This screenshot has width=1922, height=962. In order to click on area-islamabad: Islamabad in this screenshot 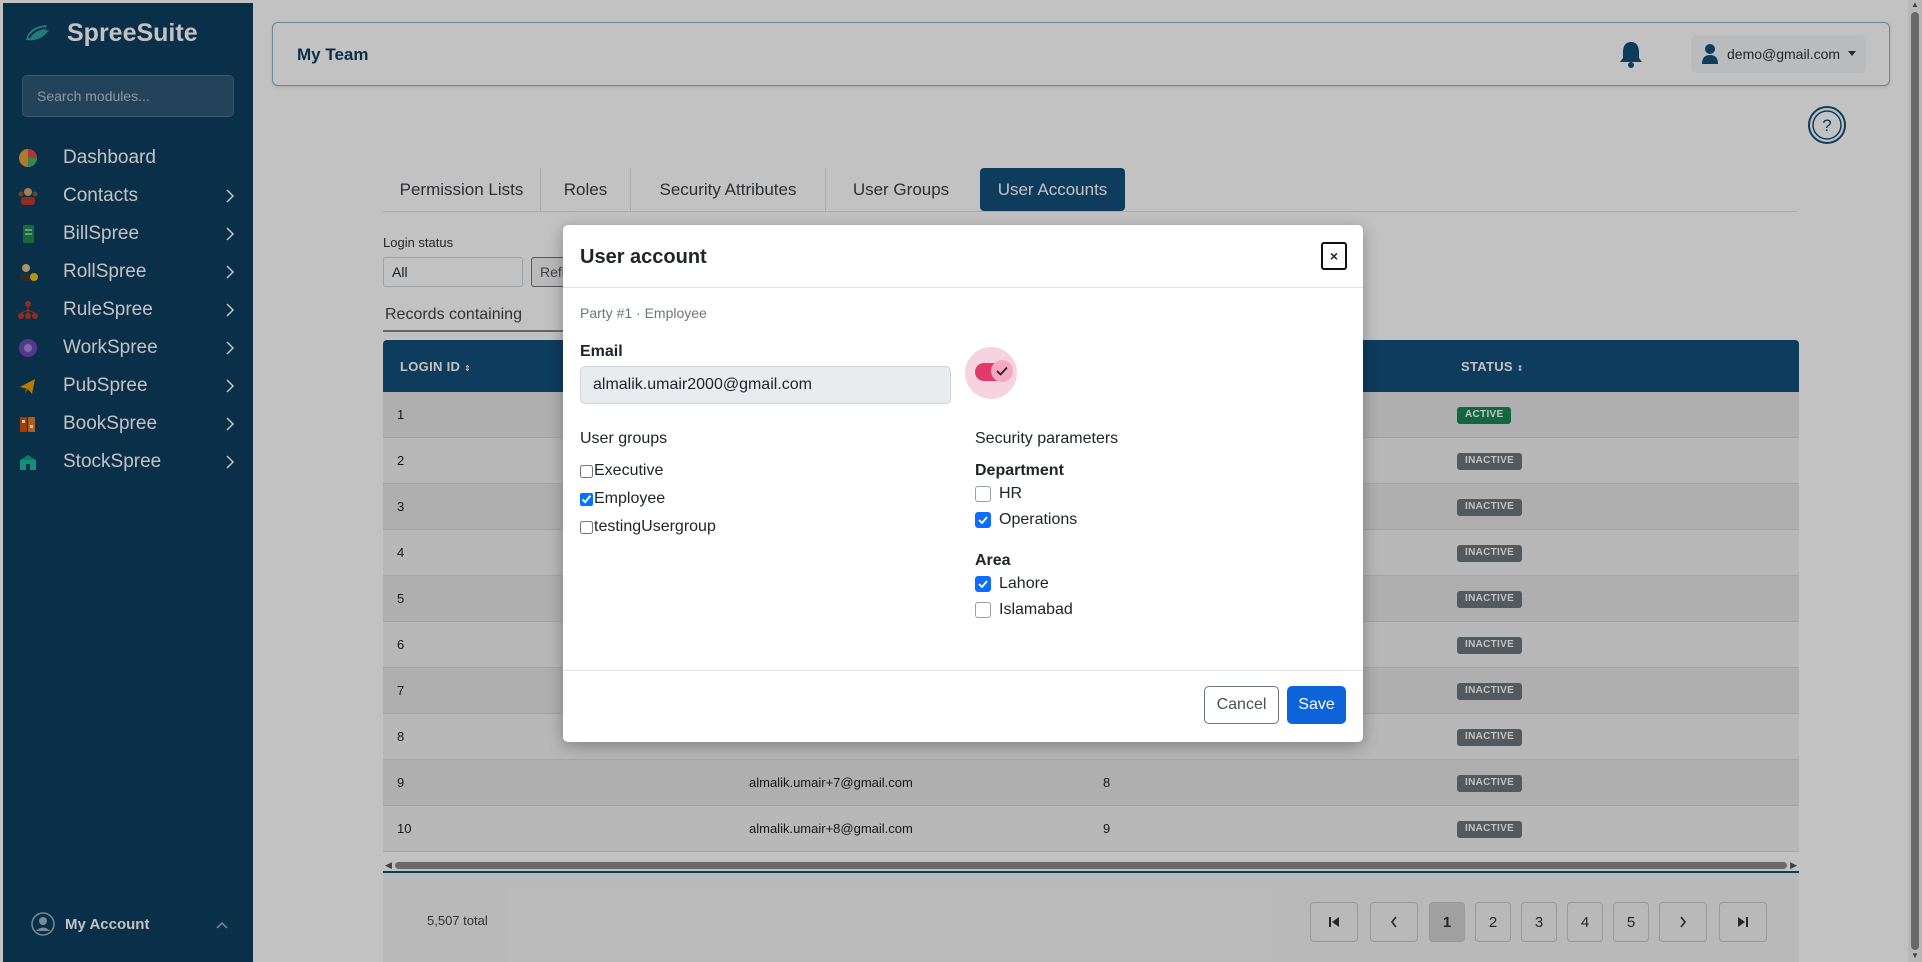, I will do `click(1024, 610)`.